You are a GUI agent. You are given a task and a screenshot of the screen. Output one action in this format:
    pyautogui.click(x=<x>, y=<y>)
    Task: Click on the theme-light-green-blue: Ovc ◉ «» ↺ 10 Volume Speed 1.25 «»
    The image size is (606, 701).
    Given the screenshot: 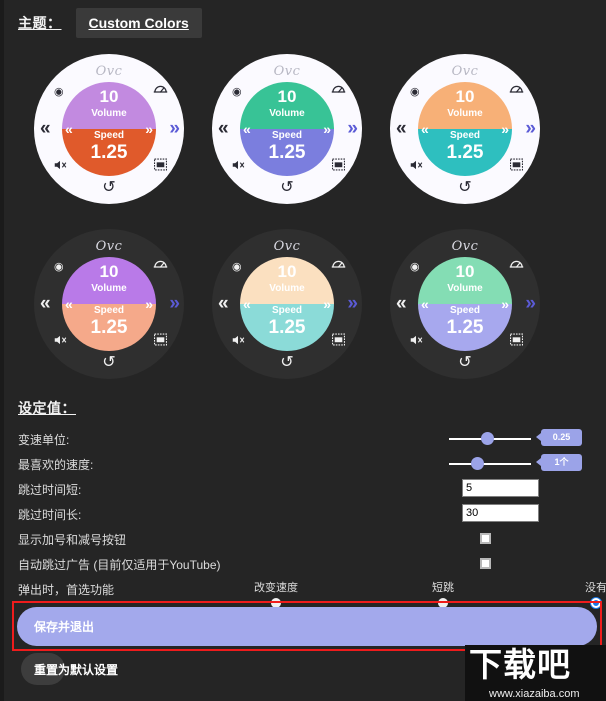 What is the action you would take?
    pyautogui.click(x=287, y=129)
    